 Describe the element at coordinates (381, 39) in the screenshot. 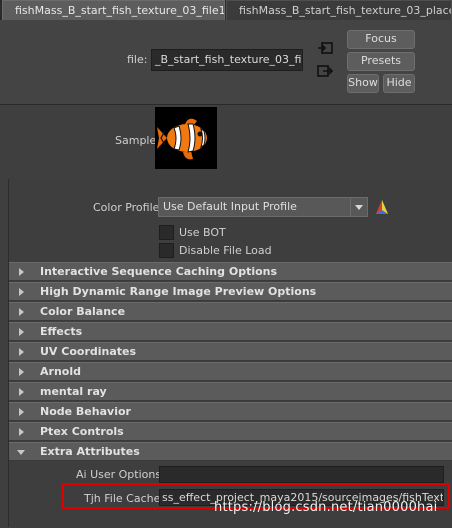

I see `focus-button: Focus` at that location.